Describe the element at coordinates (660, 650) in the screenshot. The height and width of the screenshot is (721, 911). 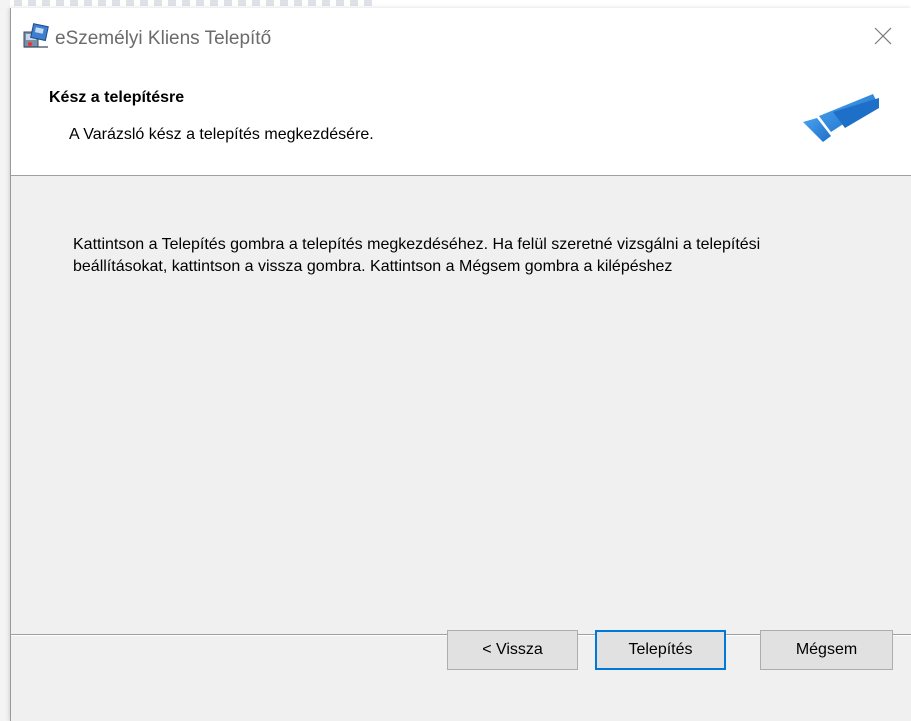
I see `install-button: Telepítés` at that location.